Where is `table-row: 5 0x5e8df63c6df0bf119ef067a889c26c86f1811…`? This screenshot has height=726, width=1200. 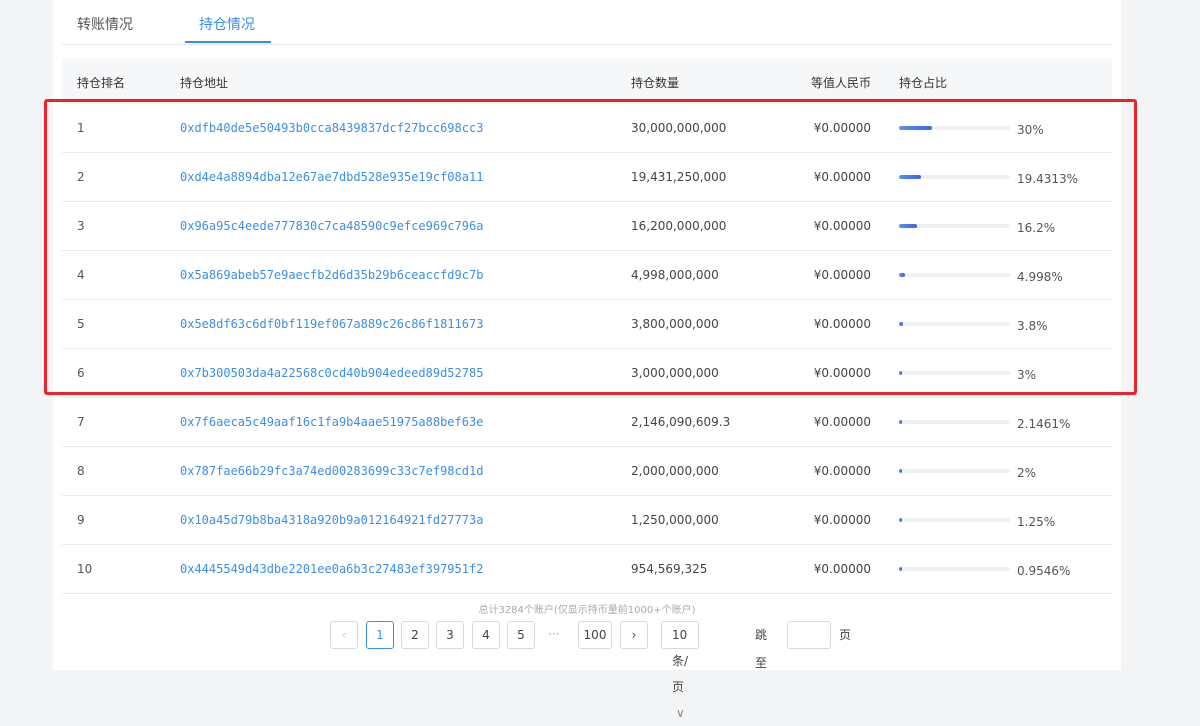 table-row: 5 0x5e8df63c6df0bf119ef067a889c26c86f1811… is located at coordinates (587, 324).